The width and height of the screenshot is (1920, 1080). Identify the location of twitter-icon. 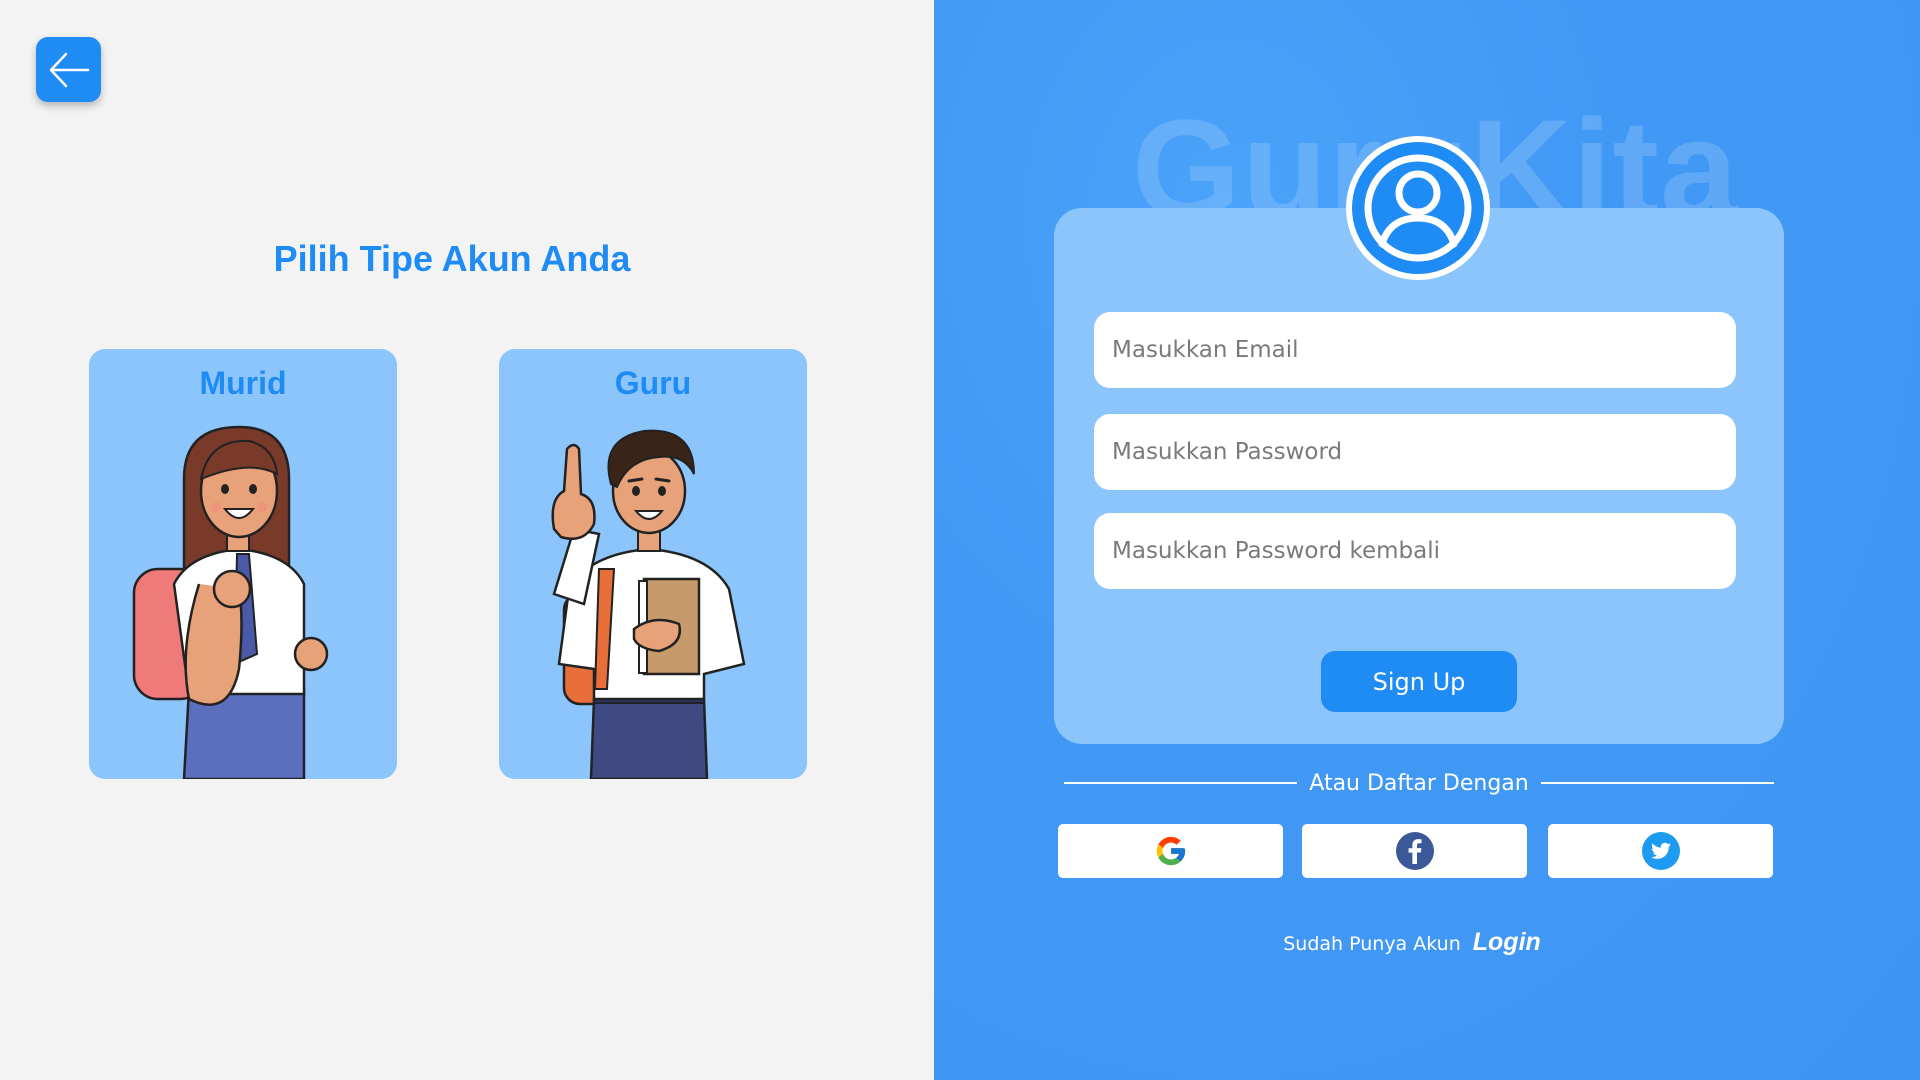
(1660, 851).